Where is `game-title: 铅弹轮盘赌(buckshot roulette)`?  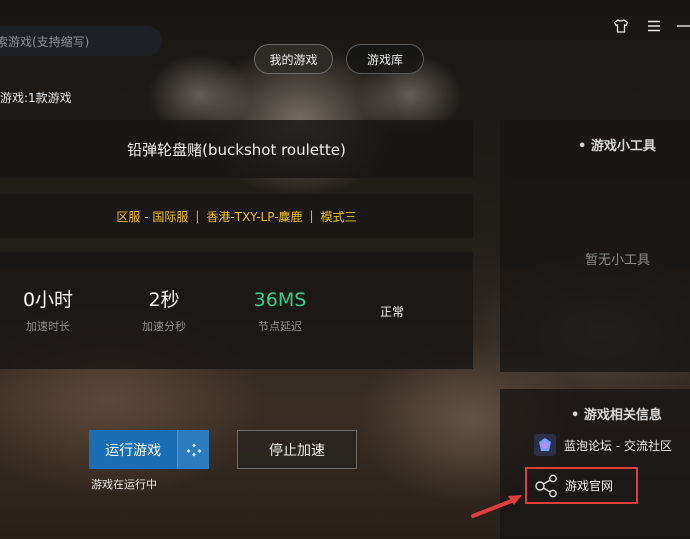 game-title: 铅弹轮盘赌(buckshot roulette) is located at coordinates (236, 149).